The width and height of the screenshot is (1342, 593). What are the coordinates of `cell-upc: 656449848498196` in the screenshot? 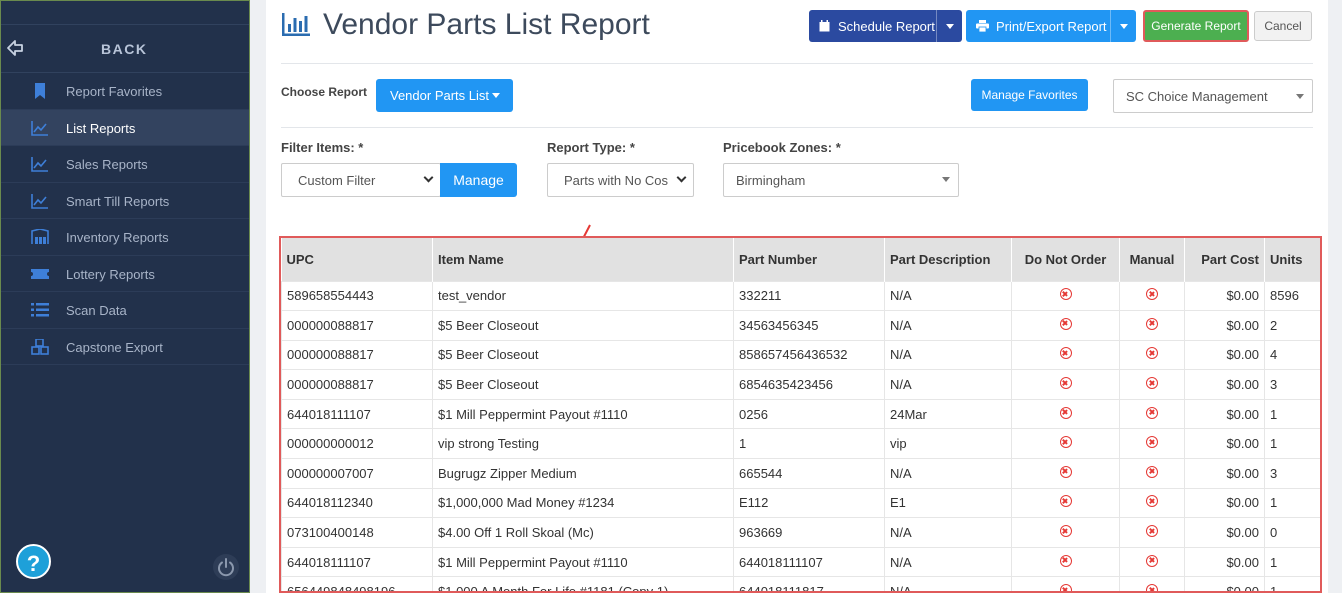 It's located at (357, 583).